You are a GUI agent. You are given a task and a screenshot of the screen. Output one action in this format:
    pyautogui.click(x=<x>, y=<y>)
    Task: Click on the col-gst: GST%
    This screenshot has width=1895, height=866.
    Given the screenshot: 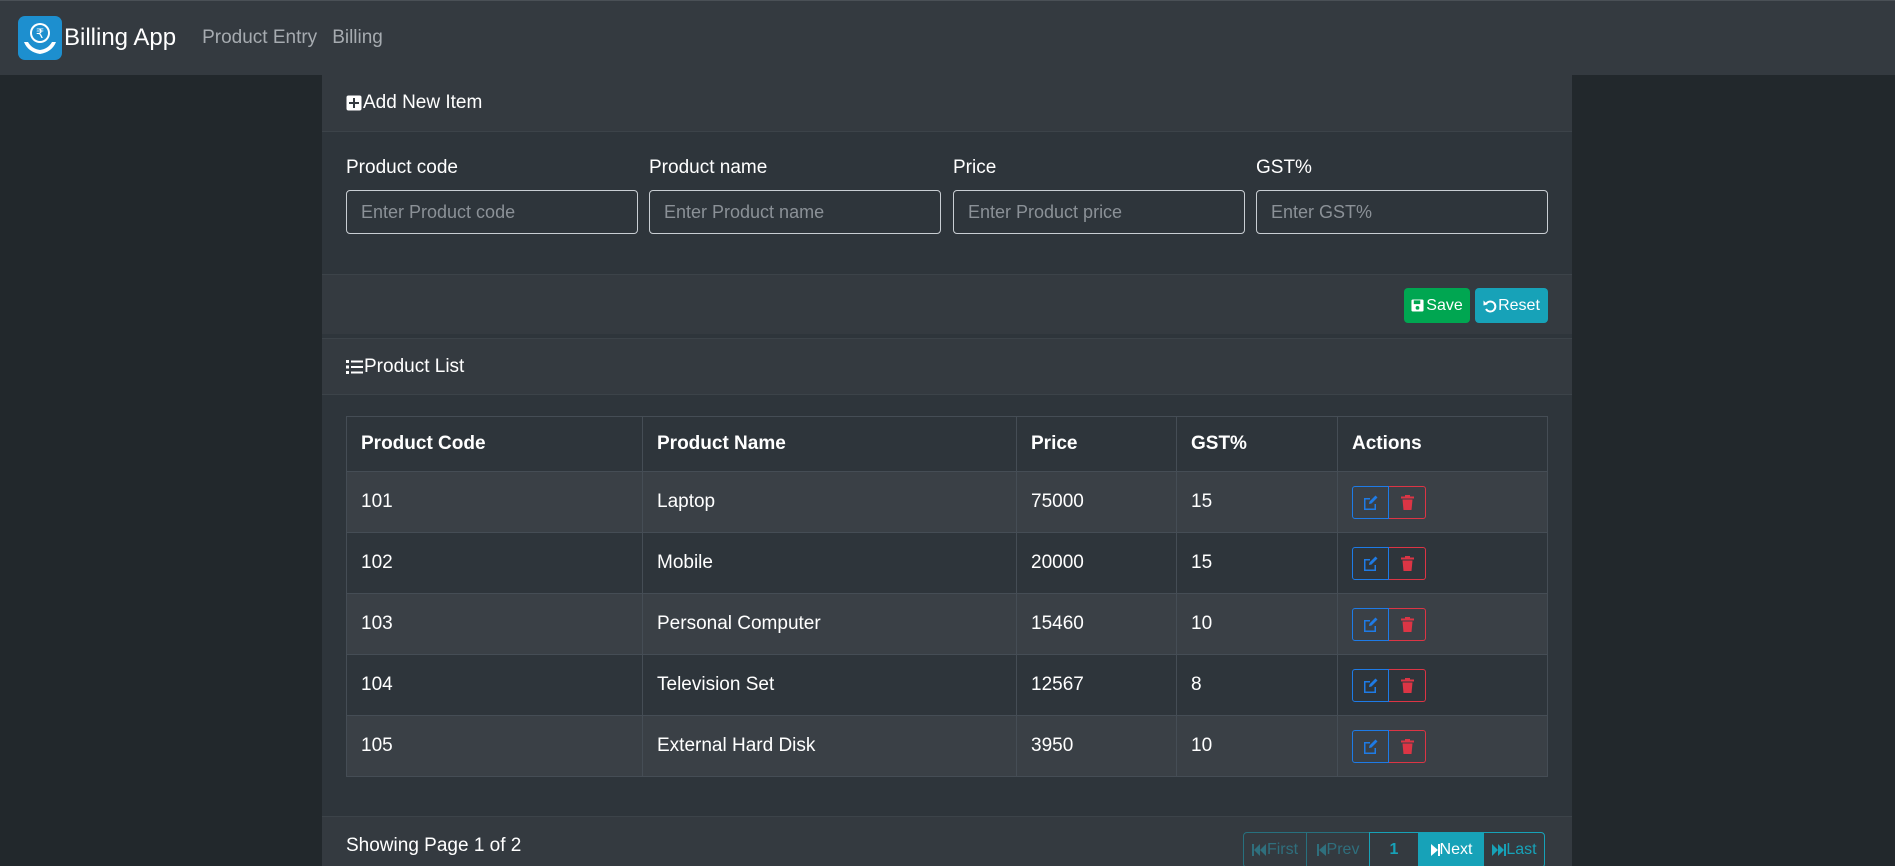 What is the action you would take?
    pyautogui.click(x=1257, y=444)
    